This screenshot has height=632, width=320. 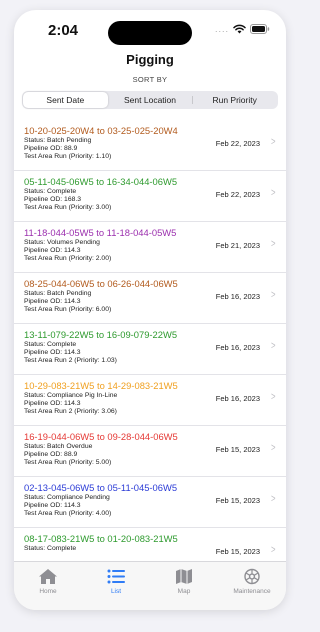 I want to click on tab-home: Home, so click(x=48, y=586).